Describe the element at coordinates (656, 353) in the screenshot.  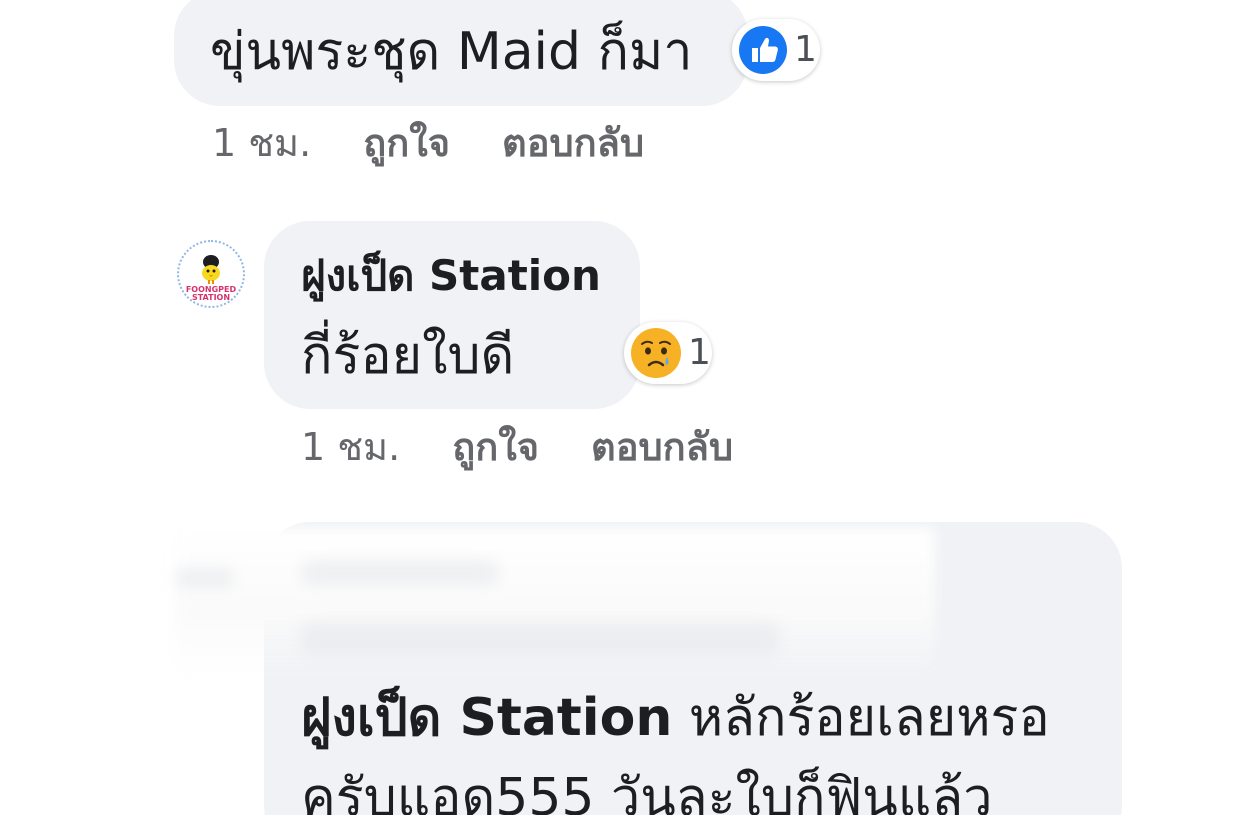
I see `sad-icon` at that location.